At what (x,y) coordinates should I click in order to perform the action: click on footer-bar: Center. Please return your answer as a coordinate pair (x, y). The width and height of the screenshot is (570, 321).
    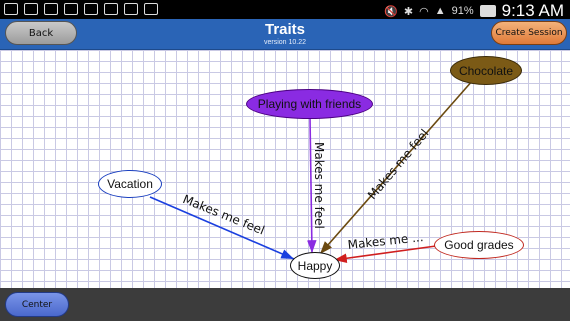
    Looking at the image, I should click on (285, 304).